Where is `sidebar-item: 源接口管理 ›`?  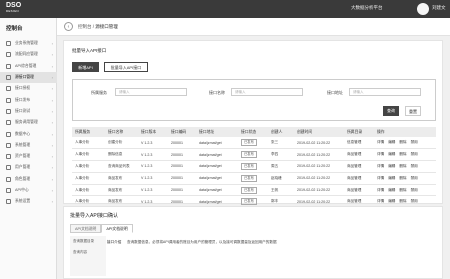 sidebar-item: 源接口管理 › is located at coordinates (28, 77).